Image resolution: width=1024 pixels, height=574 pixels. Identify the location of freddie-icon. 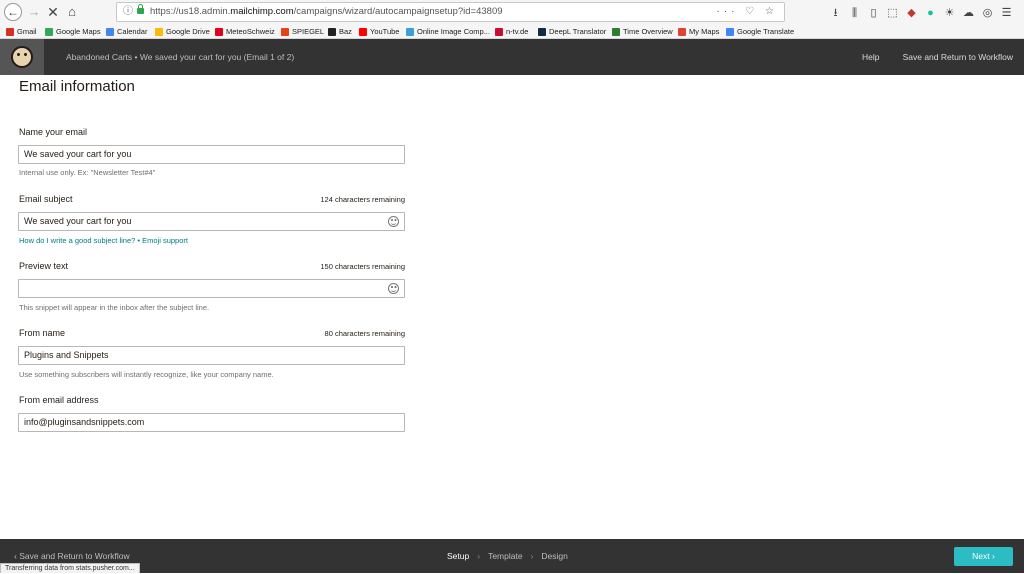
(22, 57).